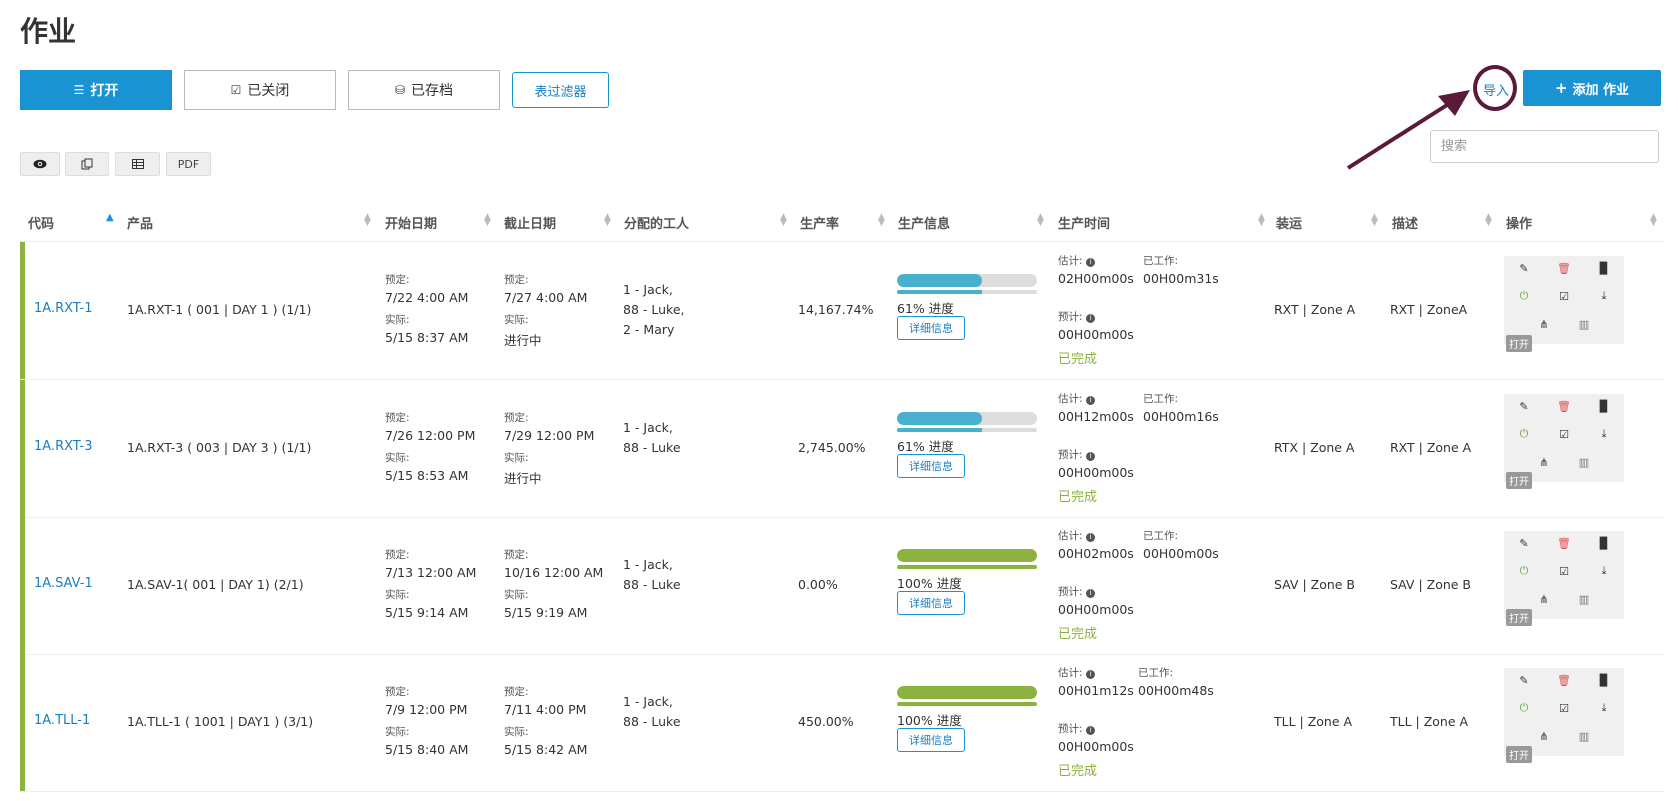 This screenshot has width=1678, height=801. What do you see at coordinates (1519, 480) in the screenshot?
I see `open-status-badge: 打开` at bounding box center [1519, 480].